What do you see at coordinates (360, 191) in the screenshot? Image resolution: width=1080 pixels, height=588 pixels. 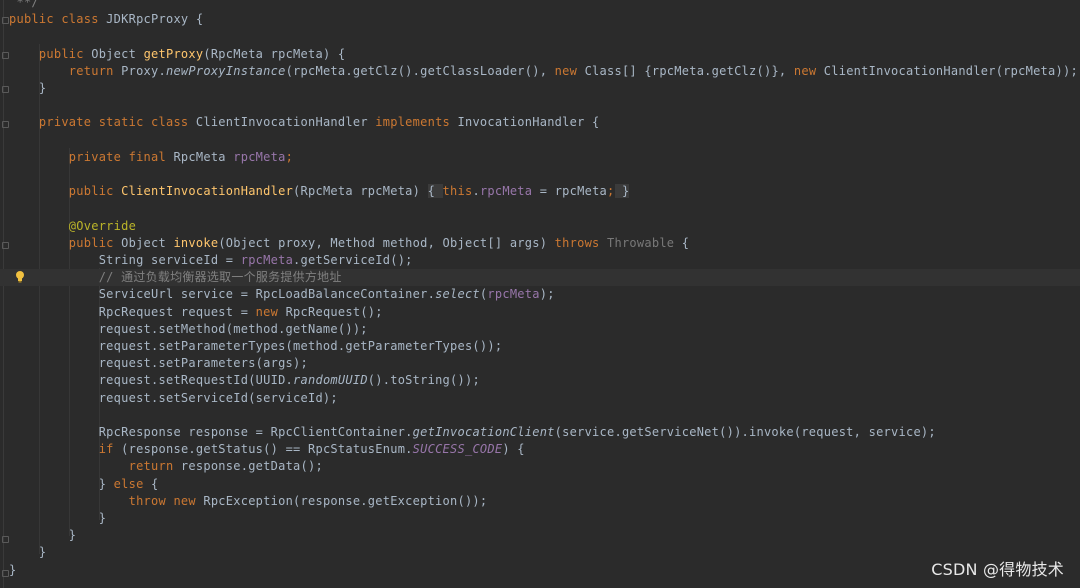 I see `code-token: (RpcMeta rpcMeta)` at bounding box center [360, 191].